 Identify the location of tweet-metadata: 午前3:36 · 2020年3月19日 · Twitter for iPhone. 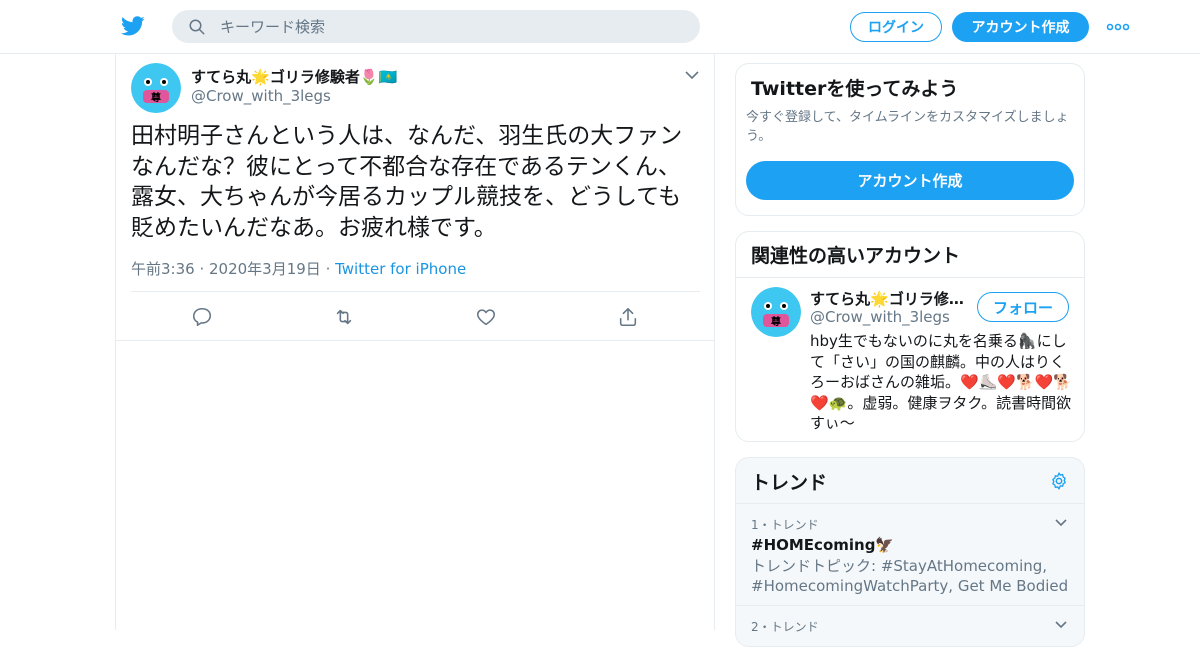
(298, 268).